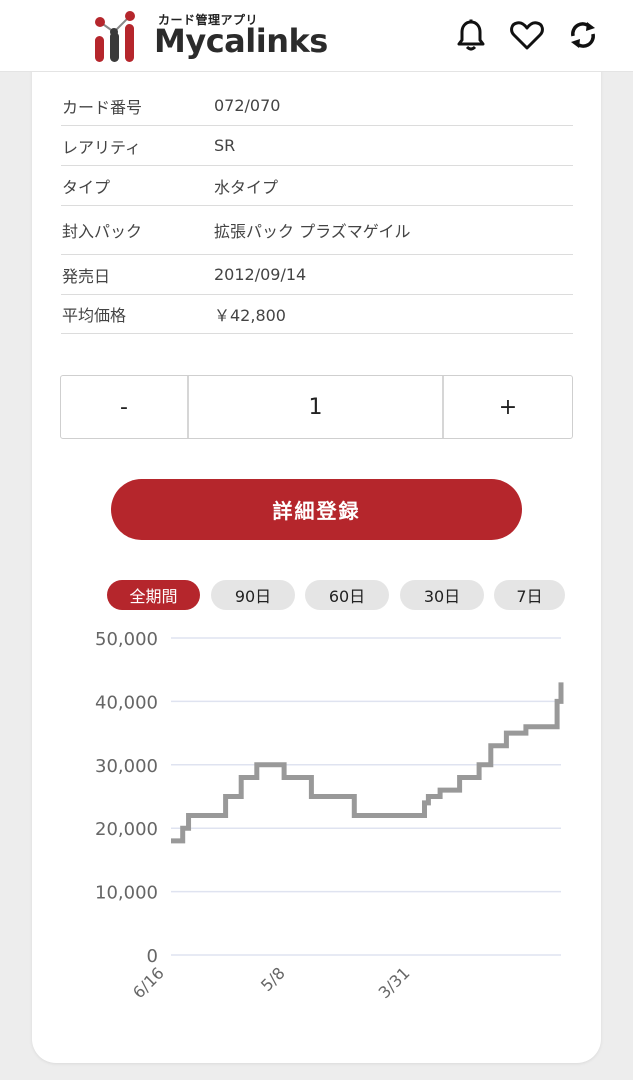 This screenshot has height=1080, width=633. Describe the element at coordinates (317, 106) in the screenshot. I see `info-row-card-number: カード番号 072/070` at that location.